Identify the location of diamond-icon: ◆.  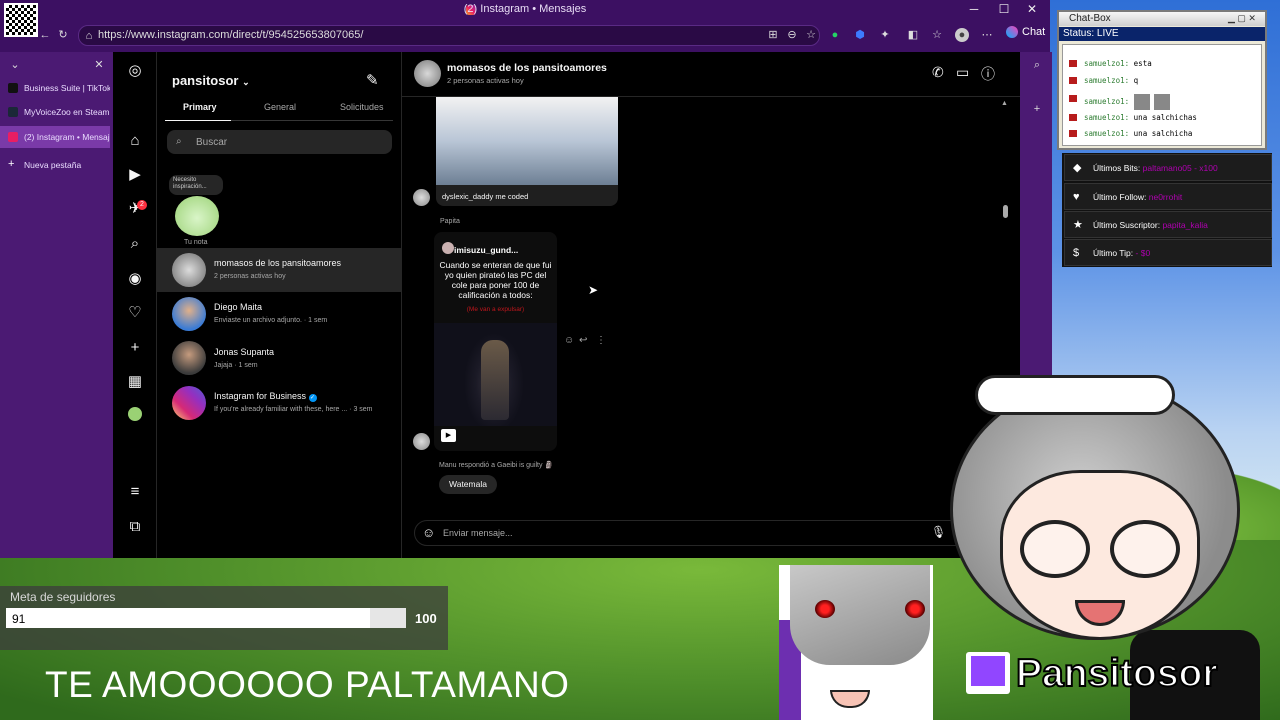
(1077, 168).